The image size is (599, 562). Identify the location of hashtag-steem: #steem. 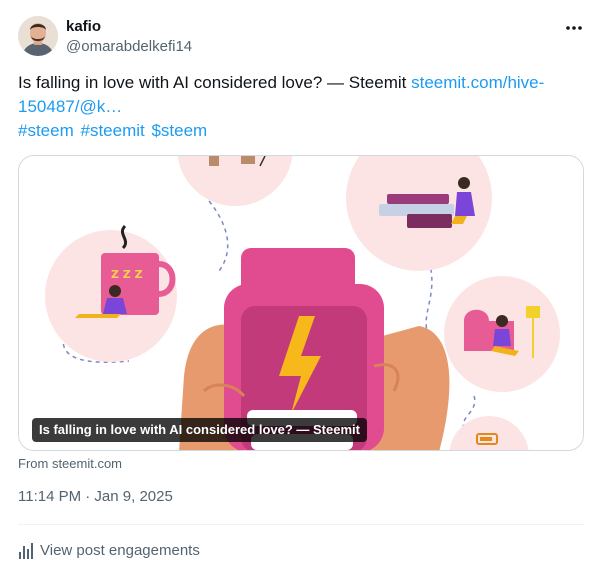
(46, 130).